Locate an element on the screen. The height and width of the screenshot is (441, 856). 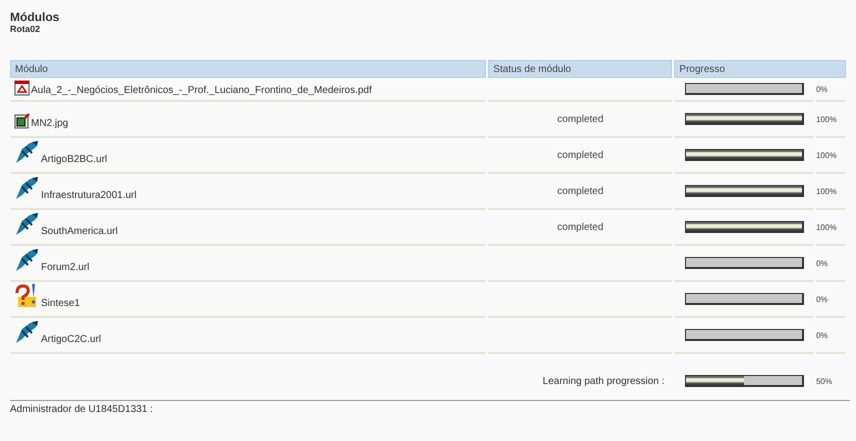
module-name: Forum2.url is located at coordinates (65, 267).